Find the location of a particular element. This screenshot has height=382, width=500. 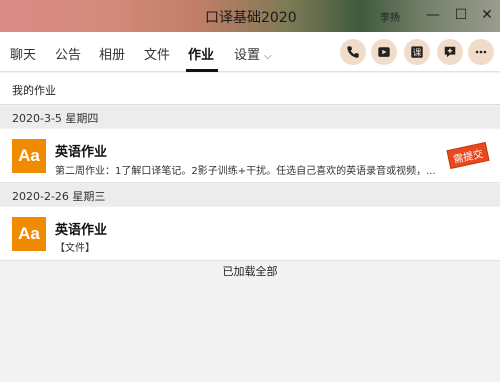

class-icon-label: 课 is located at coordinates (417, 52).